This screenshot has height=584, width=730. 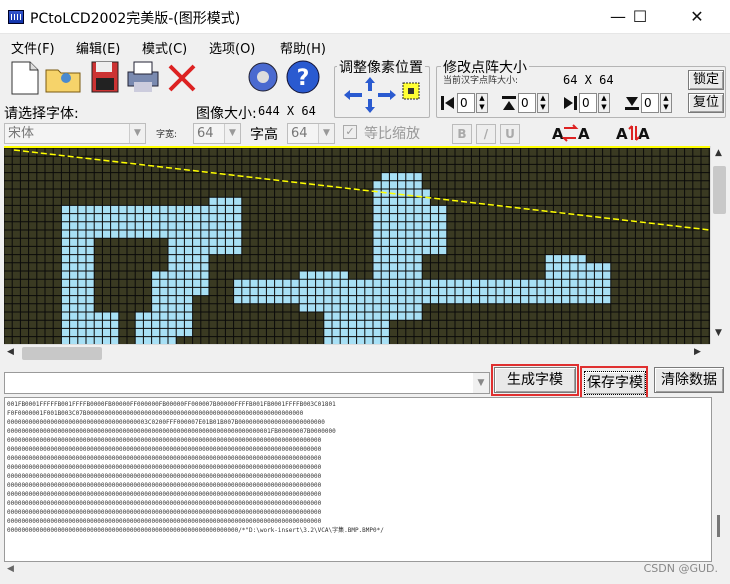 What do you see at coordinates (706, 80) in the screenshot?
I see `lock-button: 锁定` at bounding box center [706, 80].